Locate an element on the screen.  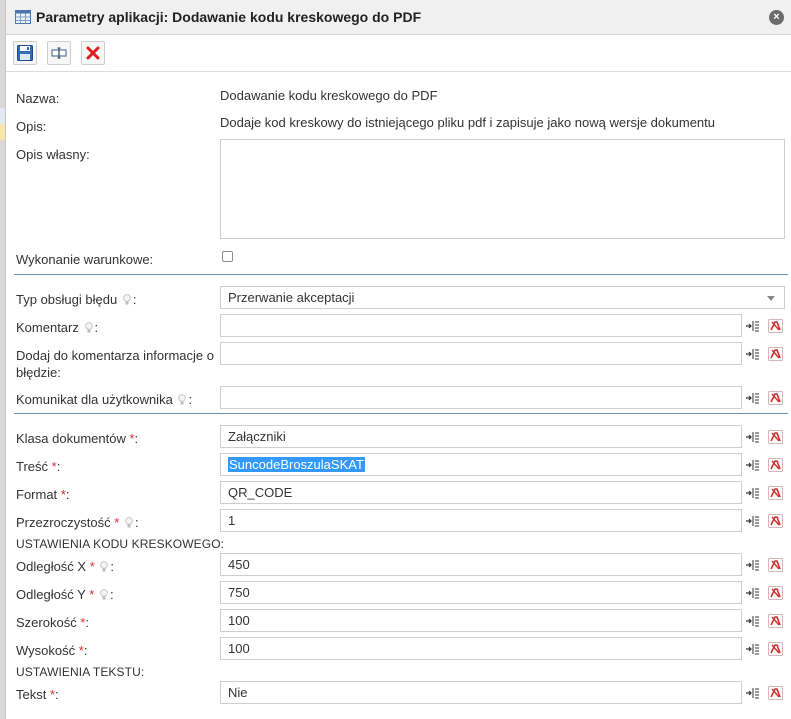
width-input: 100 is located at coordinates (481, 620).